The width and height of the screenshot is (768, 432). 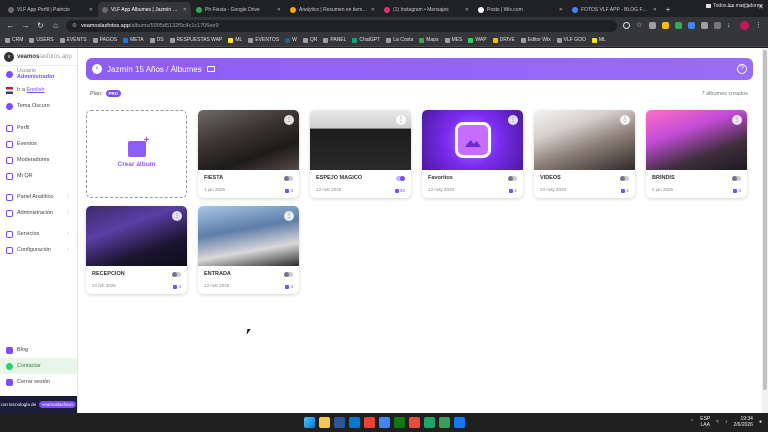 I want to click on bookmark-item: USERS, so click(x=41, y=40).